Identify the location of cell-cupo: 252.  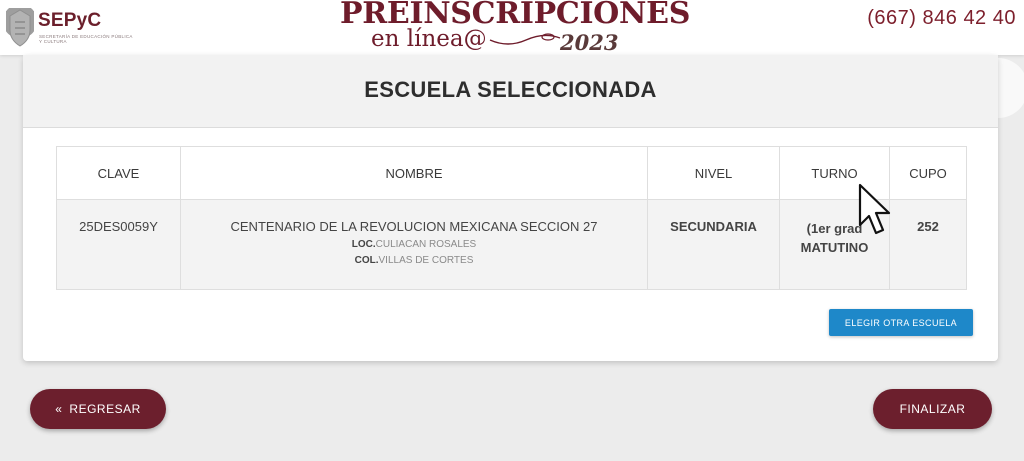
(928, 244).